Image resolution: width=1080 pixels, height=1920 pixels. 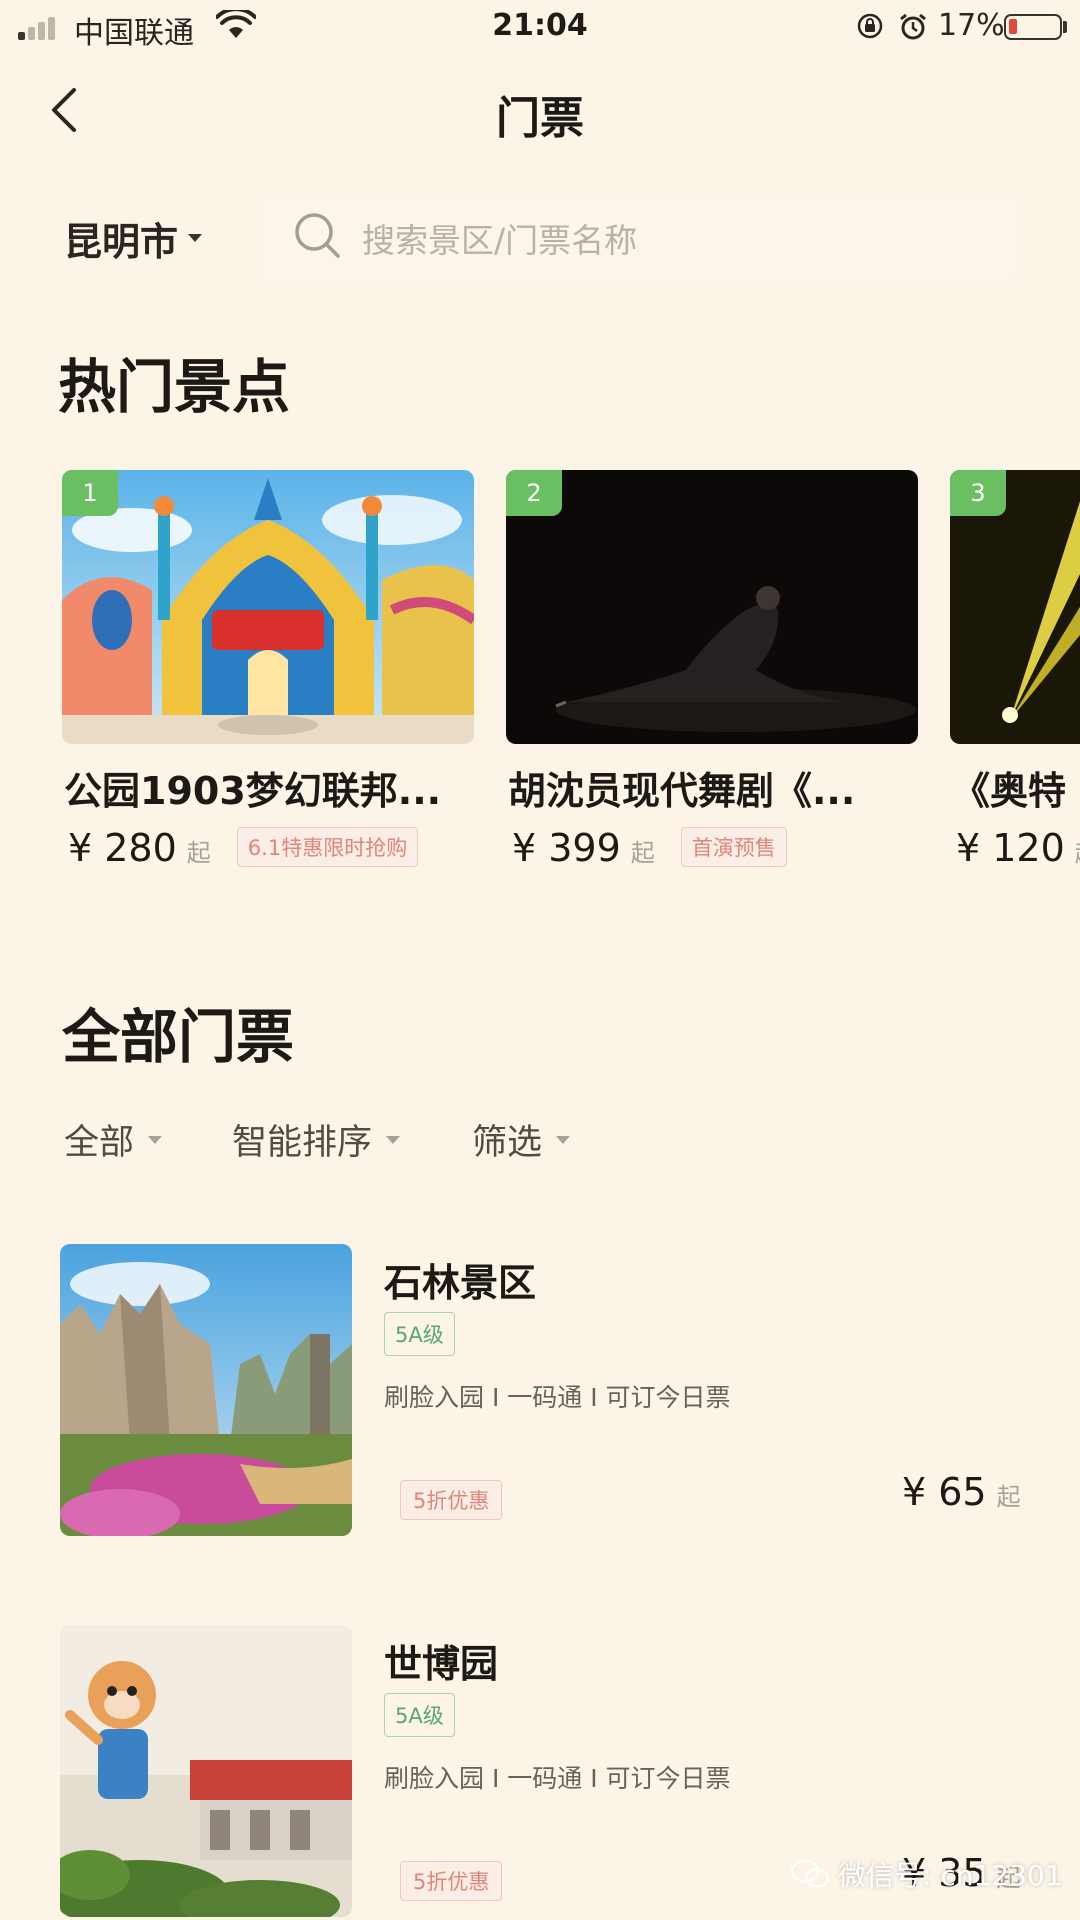 What do you see at coordinates (1033, 27) in the screenshot?
I see `battery-icon` at bounding box center [1033, 27].